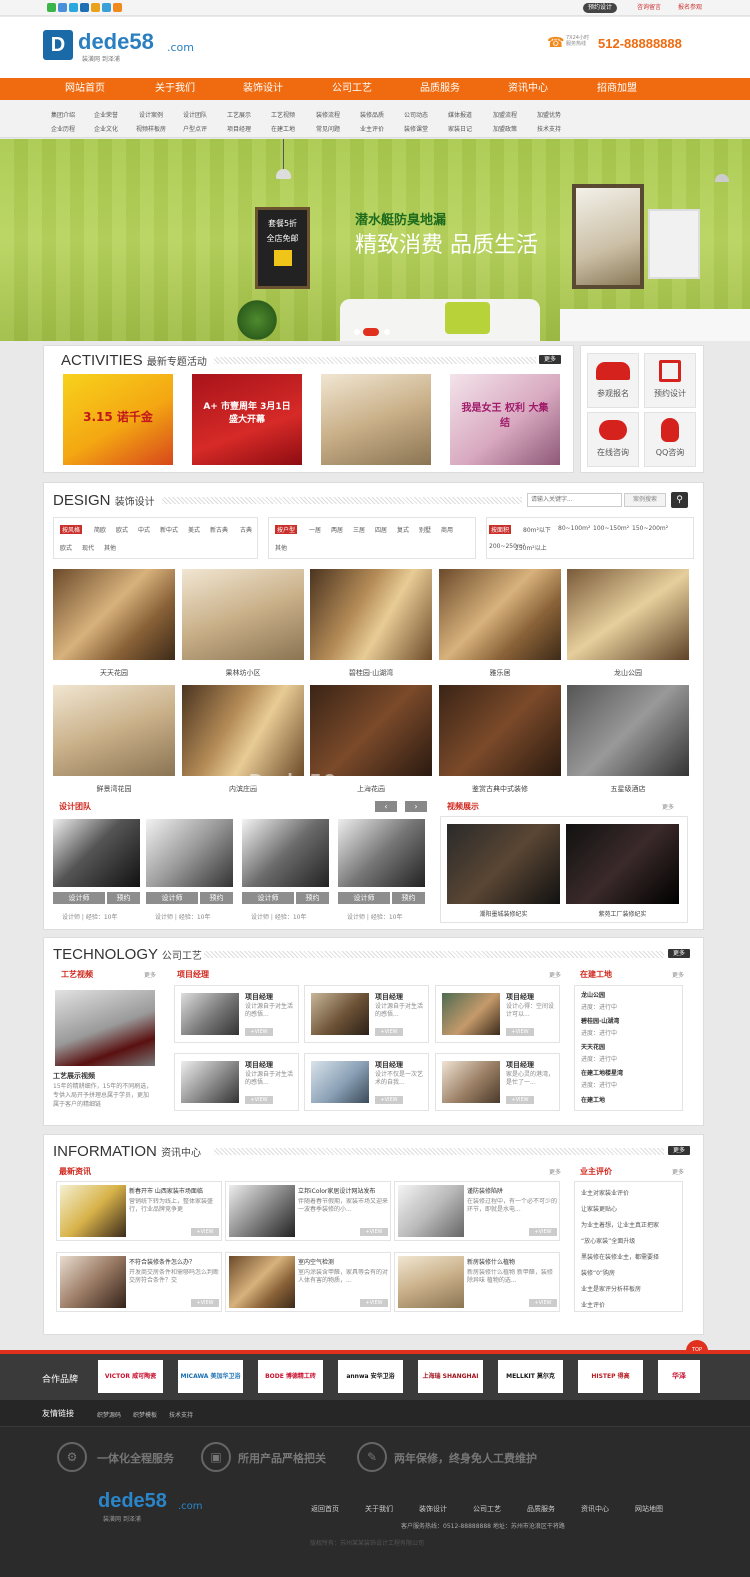  What do you see at coordinates (175, 89) in the screenshot?
I see `nav-about: 关于我们` at bounding box center [175, 89].